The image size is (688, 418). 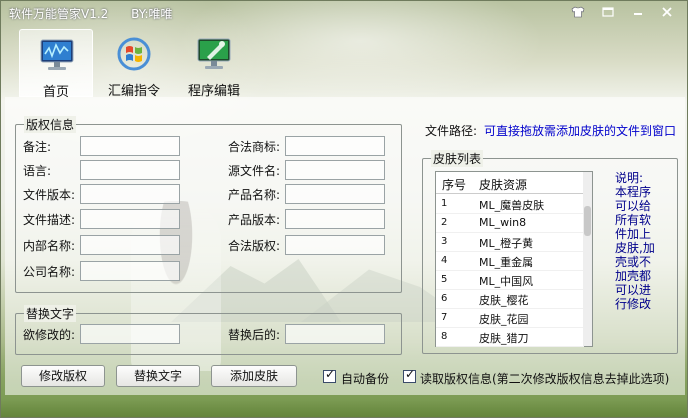 I want to click on minimize-icon, so click(x=638, y=14).